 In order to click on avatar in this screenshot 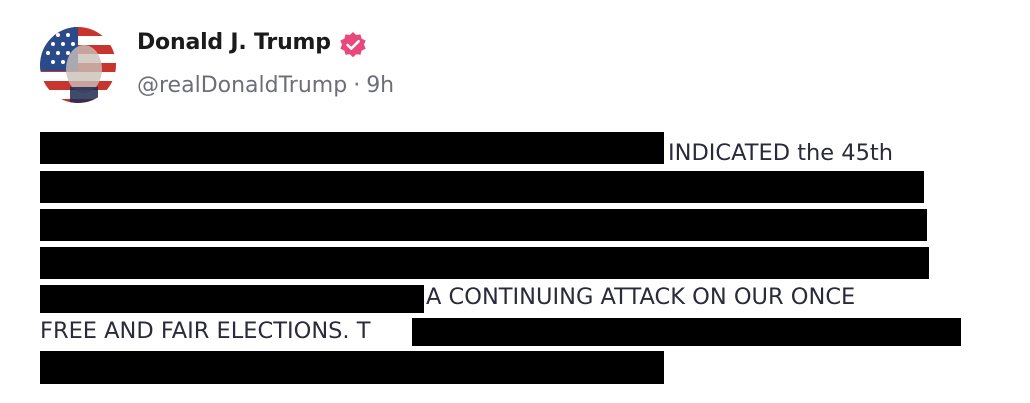, I will do `click(78, 65)`.